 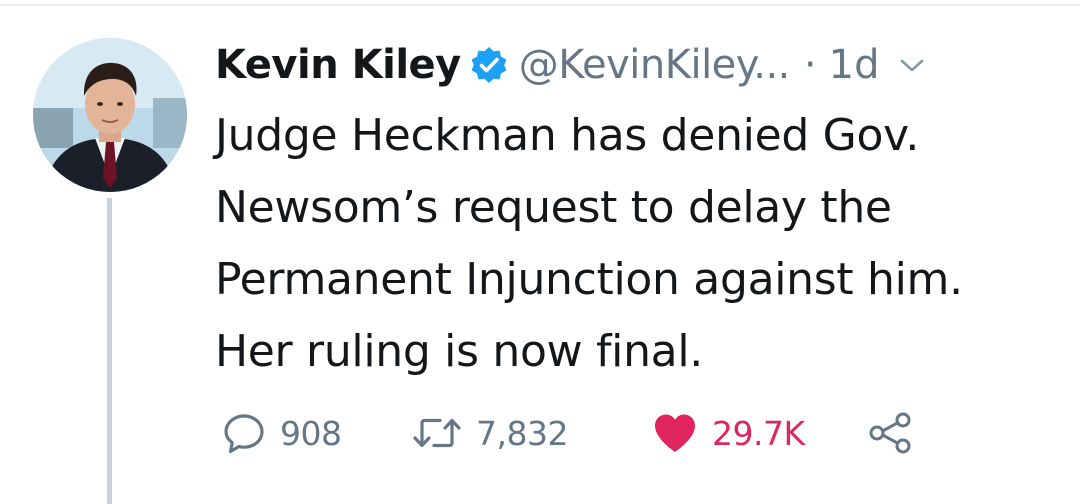 What do you see at coordinates (489, 65) in the screenshot?
I see `verified-badge-icon` at bounding box center [489, 65].